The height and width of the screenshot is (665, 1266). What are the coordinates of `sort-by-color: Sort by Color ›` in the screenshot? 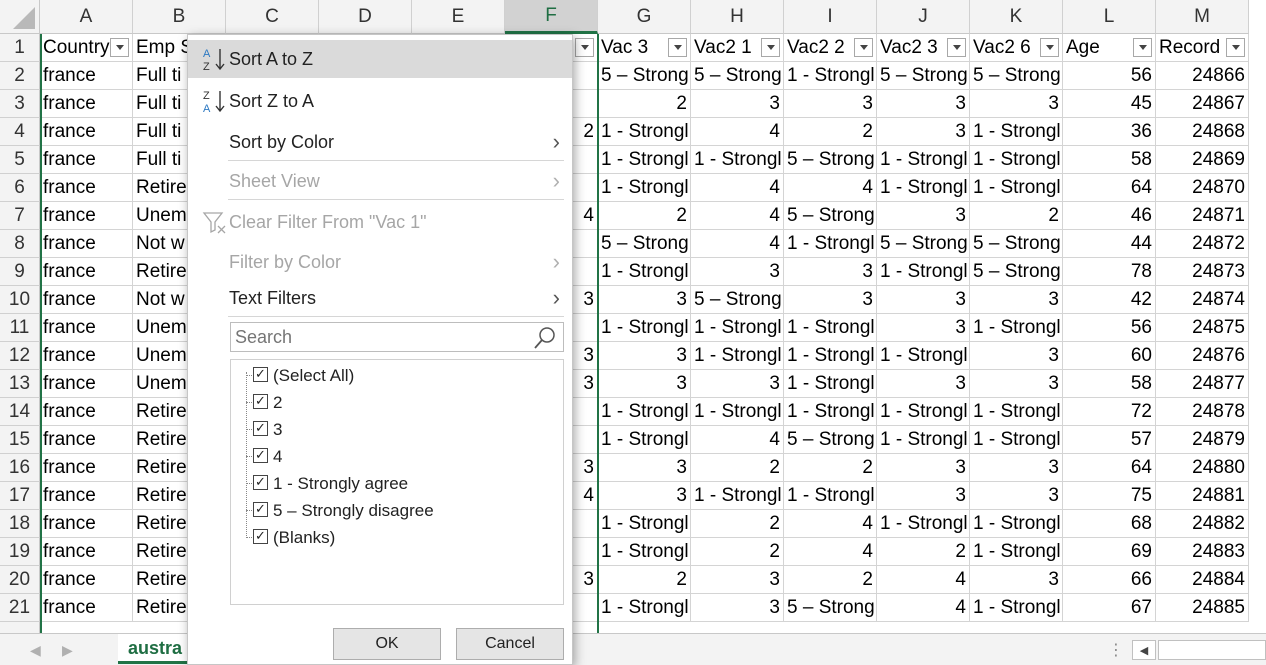 It's located at (380, 142).